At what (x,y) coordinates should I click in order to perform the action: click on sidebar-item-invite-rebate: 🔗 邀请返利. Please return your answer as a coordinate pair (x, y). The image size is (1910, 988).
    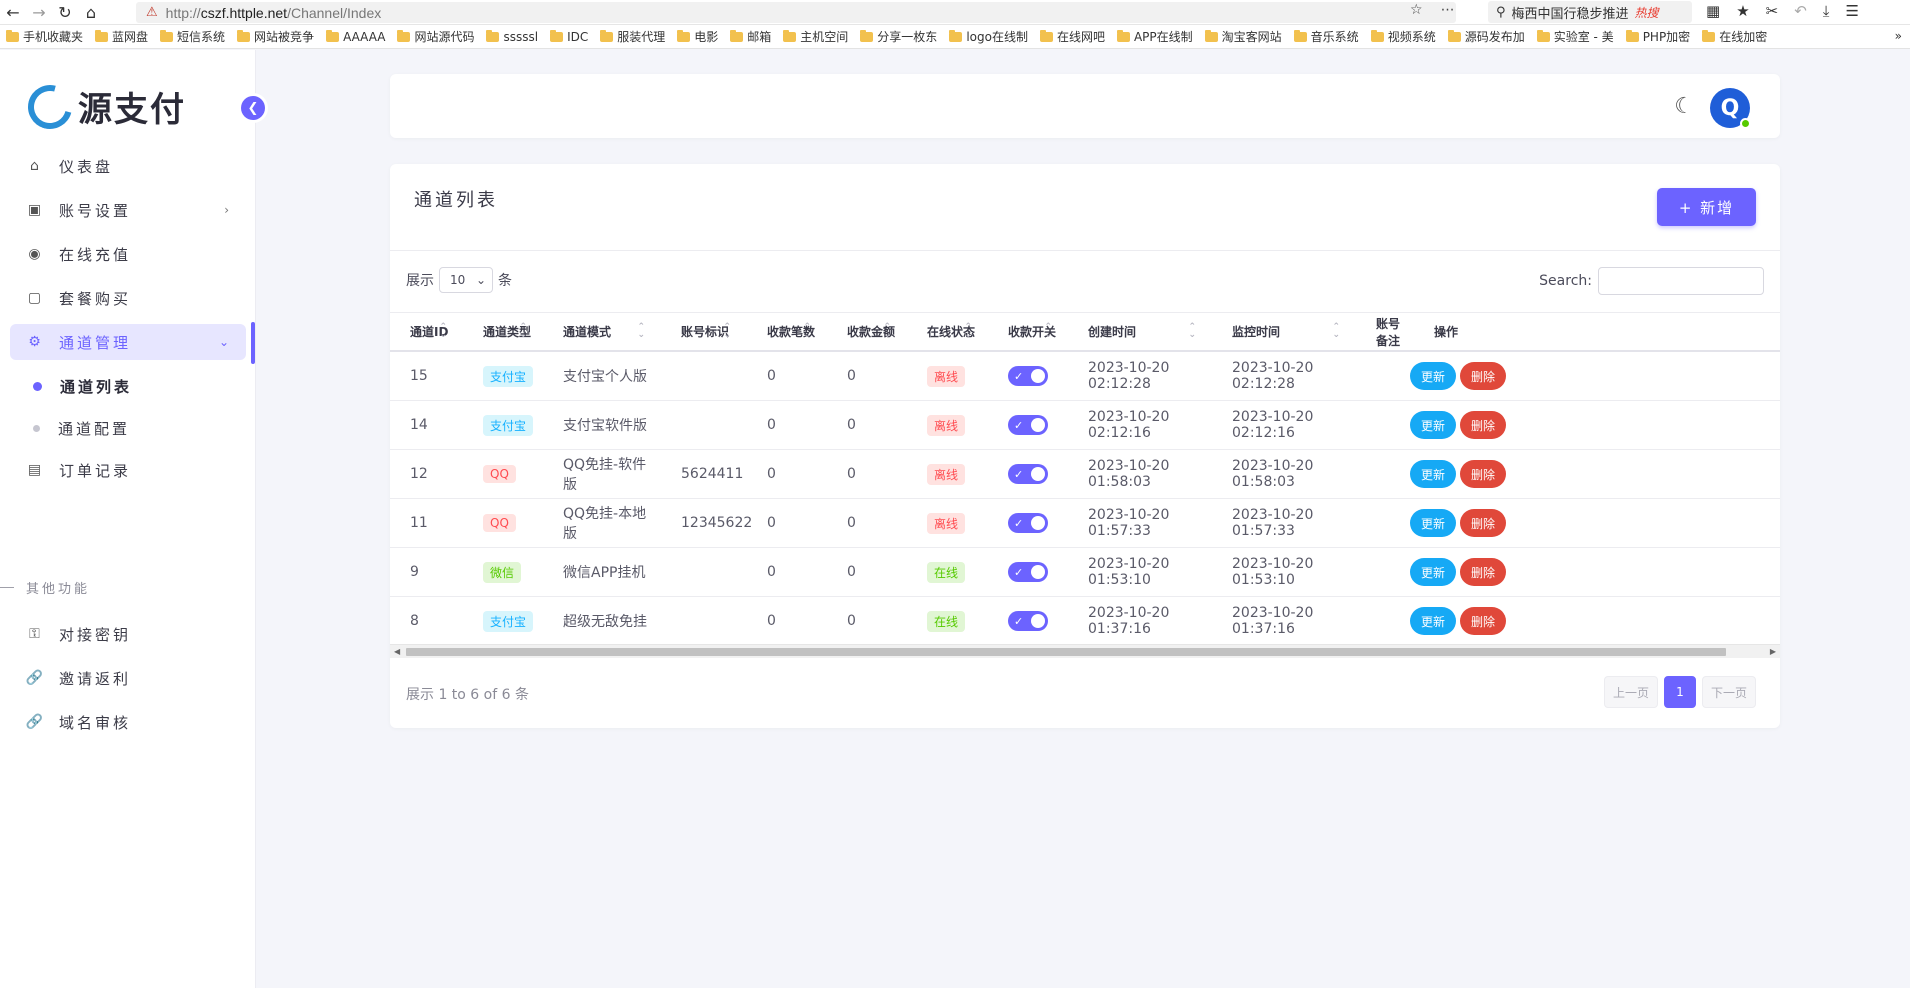
    Looking at the image, I should click on (128, 678).